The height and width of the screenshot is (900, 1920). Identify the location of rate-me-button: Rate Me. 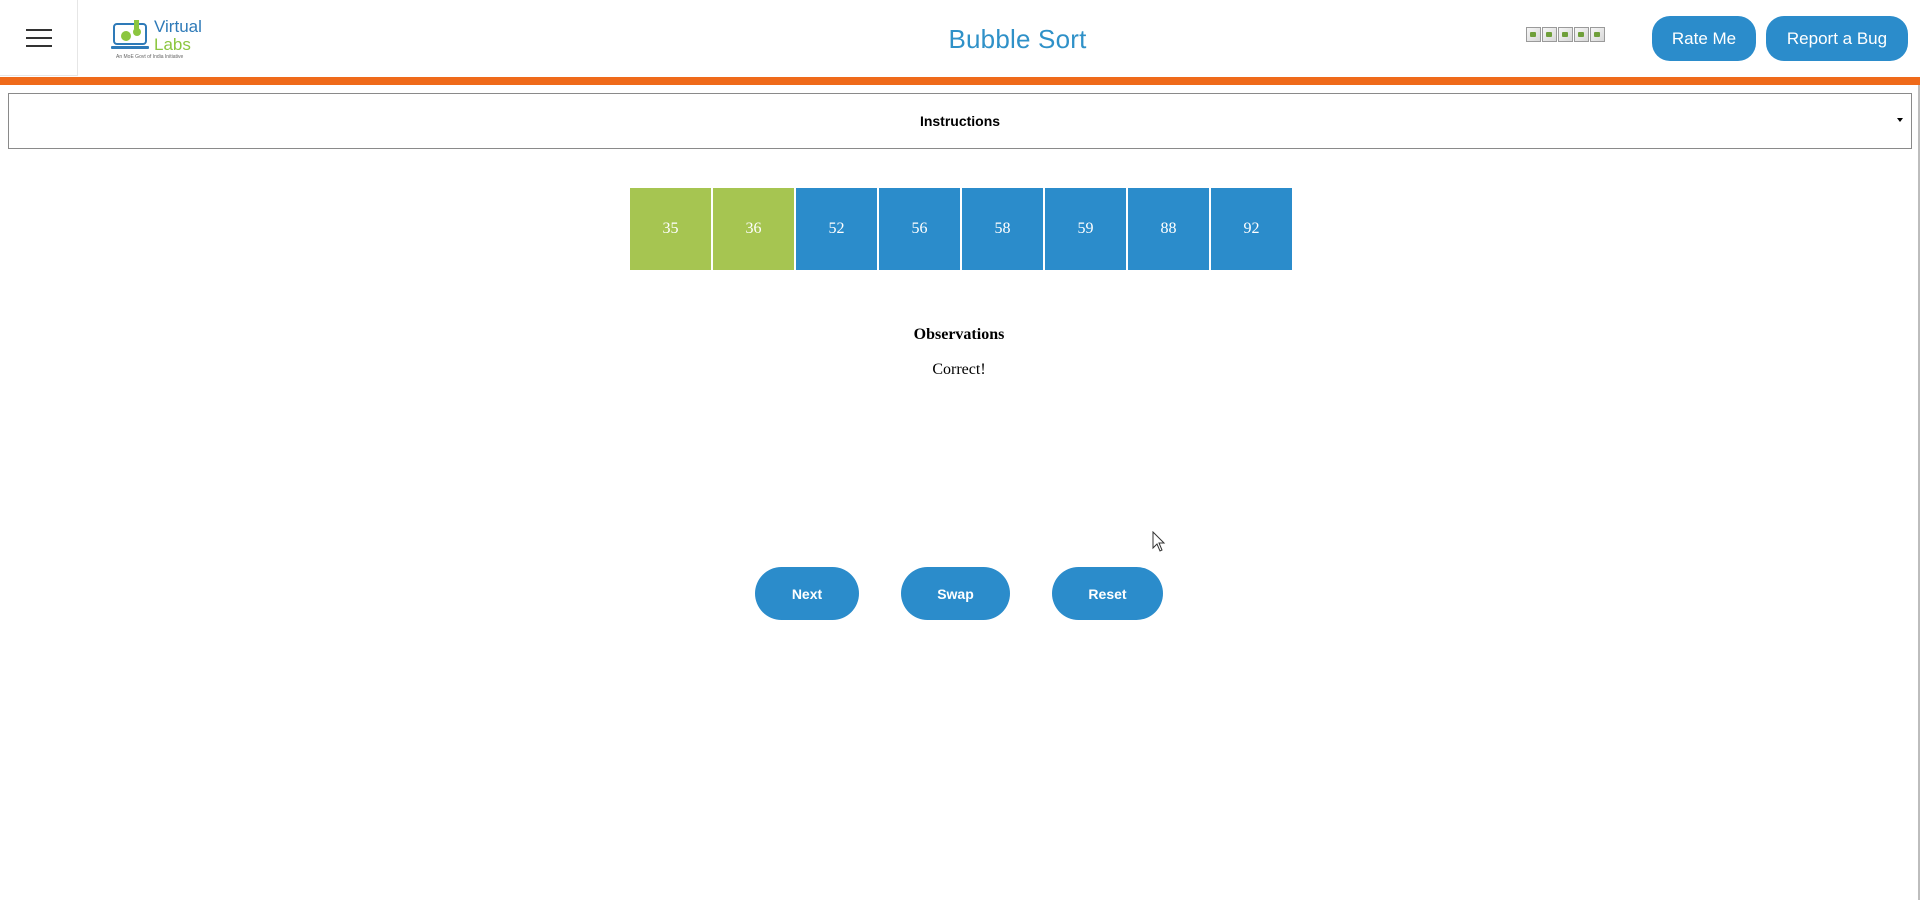
(1704, 38).